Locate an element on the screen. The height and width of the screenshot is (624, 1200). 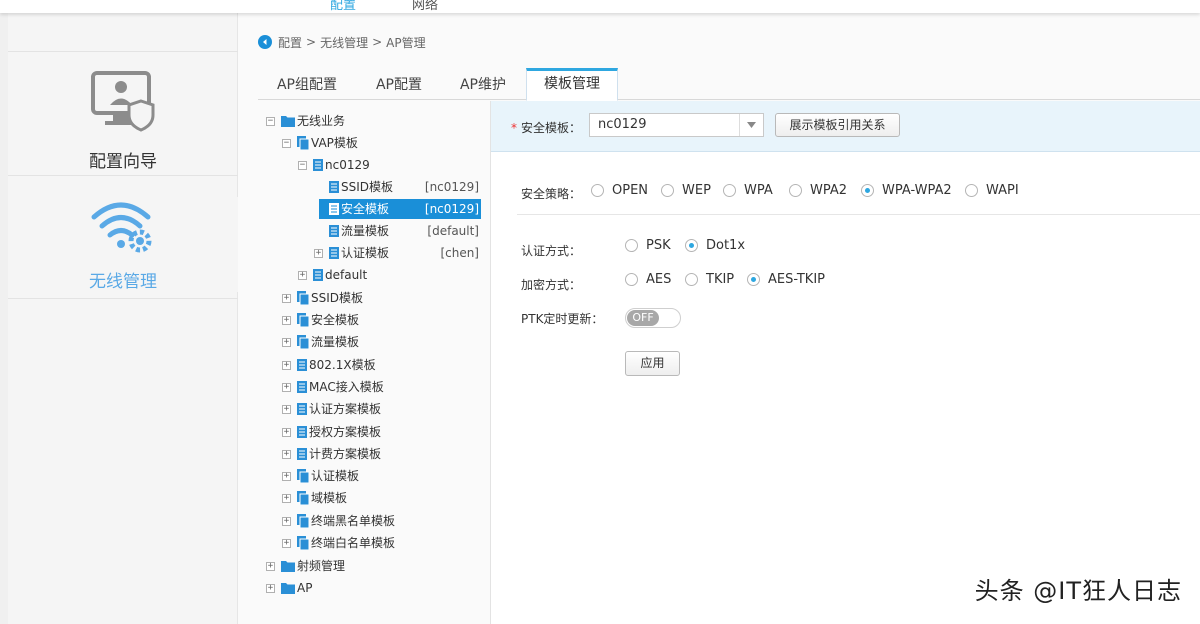
radio-label: TKIP is located at coordinates (720, 279).